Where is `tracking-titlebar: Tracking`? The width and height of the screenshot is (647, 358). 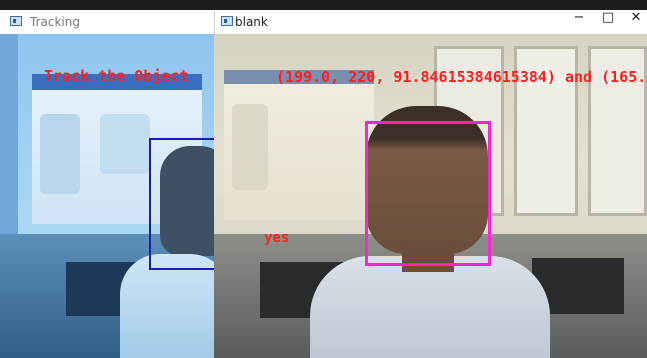
tracking-titlebar: Tracking is located at coordinates (107, 22).